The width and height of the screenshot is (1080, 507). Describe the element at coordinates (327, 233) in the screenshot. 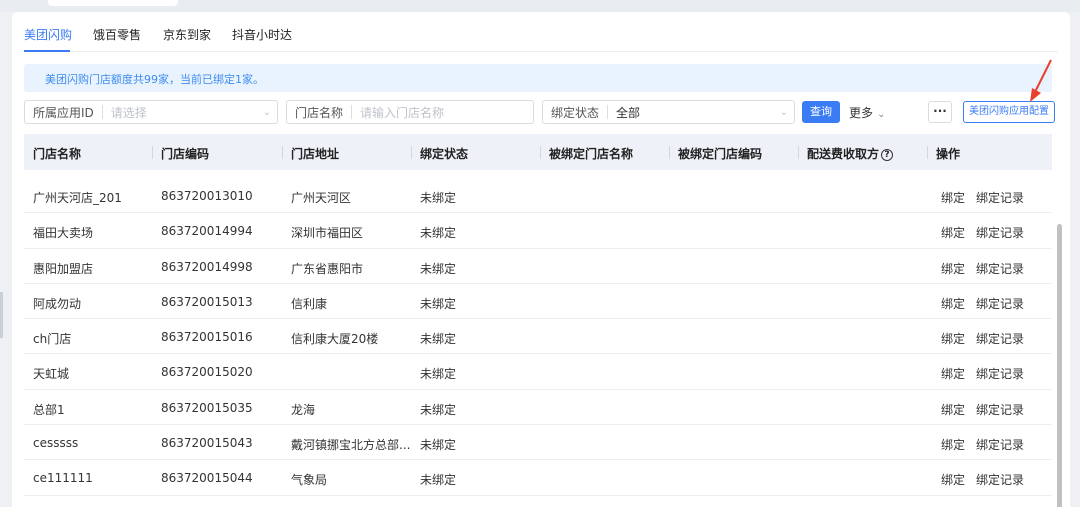

I see `cell-address: 深圳市福田区` at that location.